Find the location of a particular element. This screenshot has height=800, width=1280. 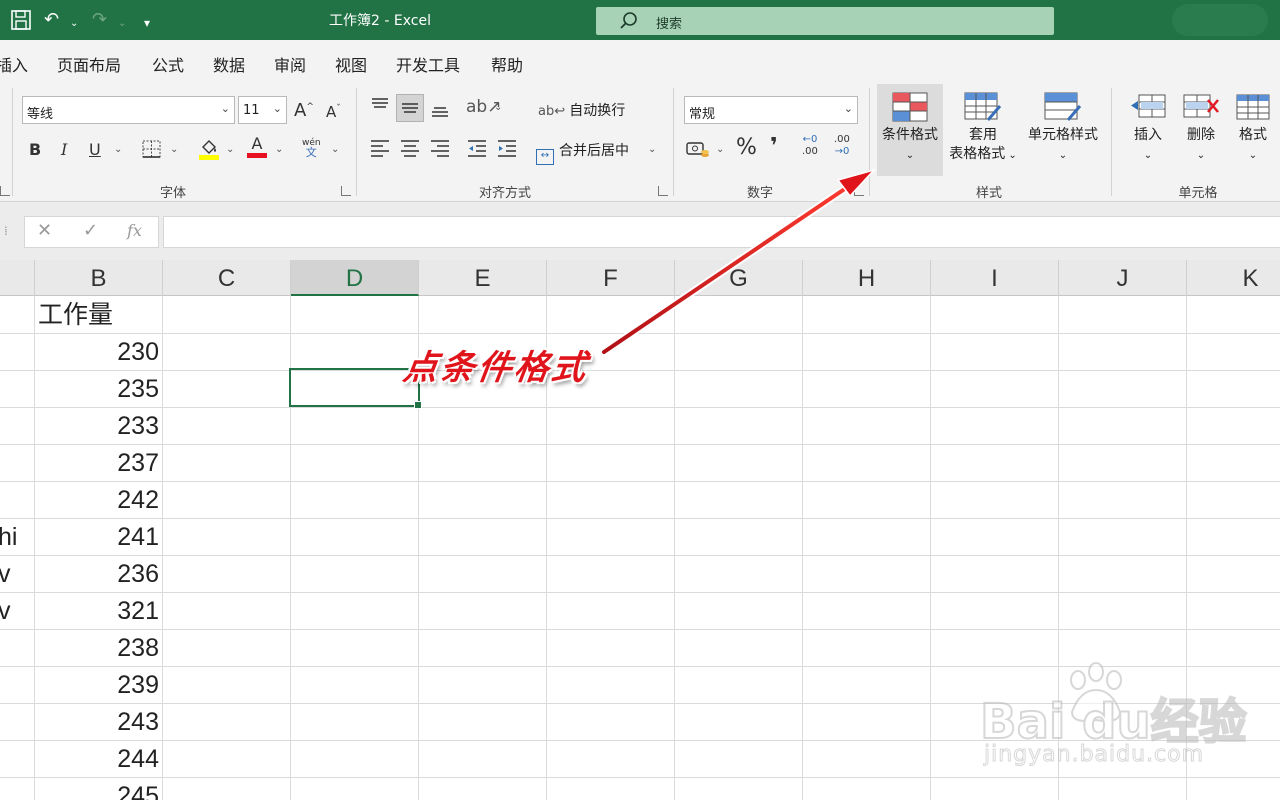

number-format-select: 常规 ⌄ is located at coordinates (771, 110).